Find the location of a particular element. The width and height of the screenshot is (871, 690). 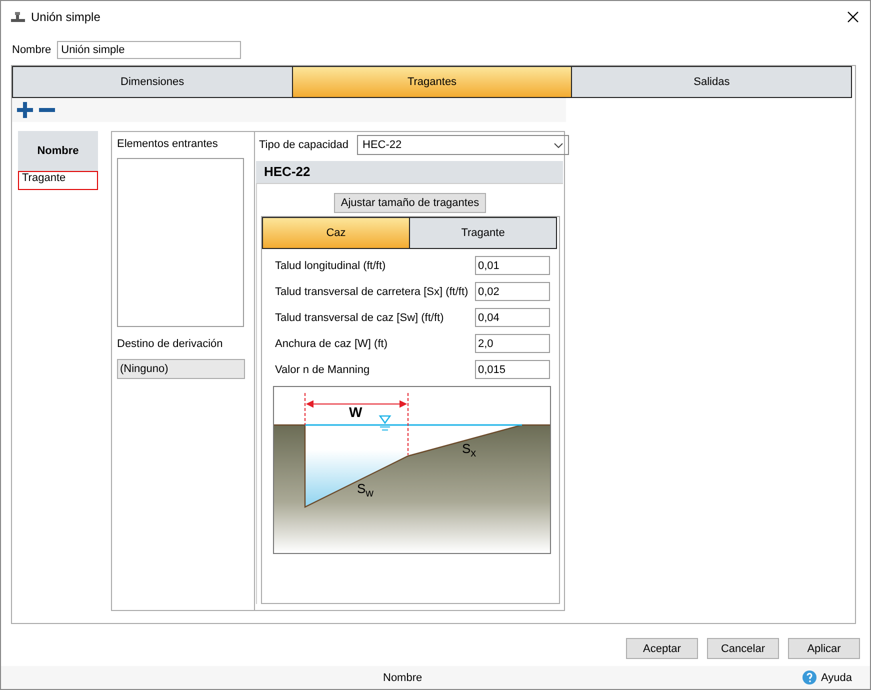

resize-inlets-button: Ajustar tamaño de tragantes is located at coordinates (410, 203).